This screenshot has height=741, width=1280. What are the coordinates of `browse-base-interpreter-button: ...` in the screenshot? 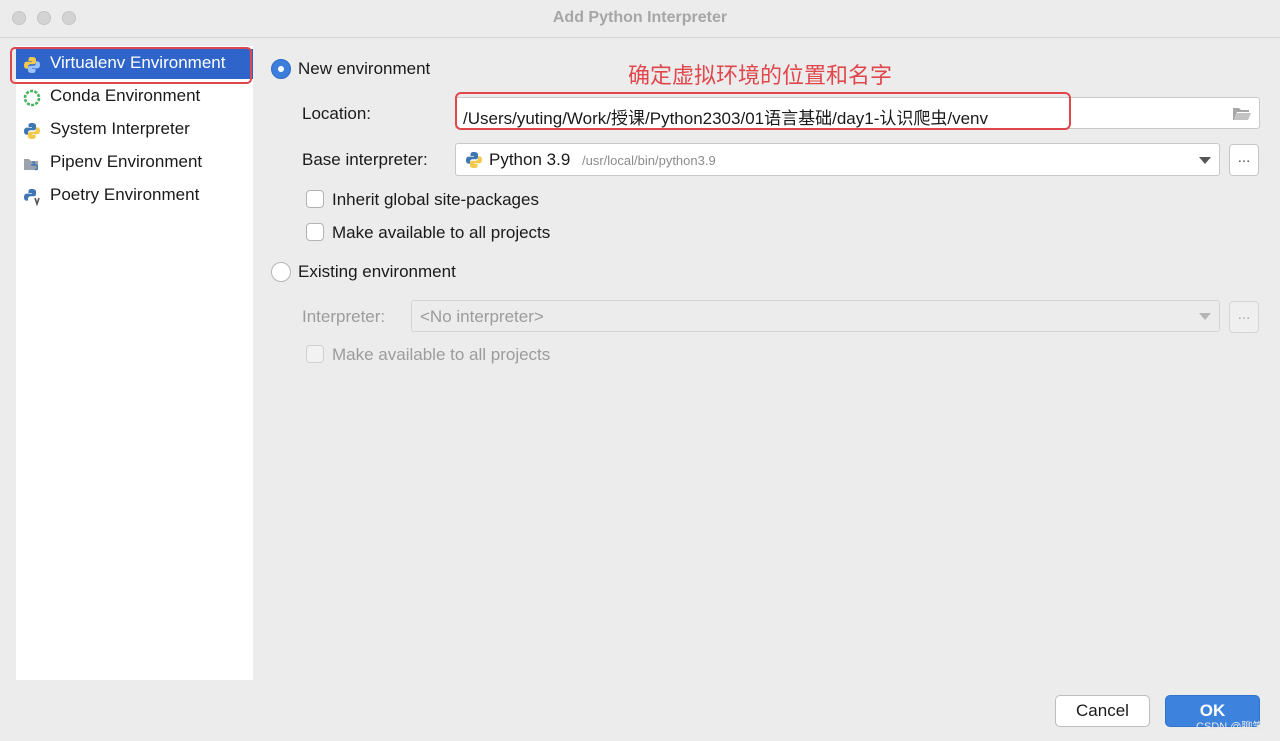 It's located at (1244, 160).